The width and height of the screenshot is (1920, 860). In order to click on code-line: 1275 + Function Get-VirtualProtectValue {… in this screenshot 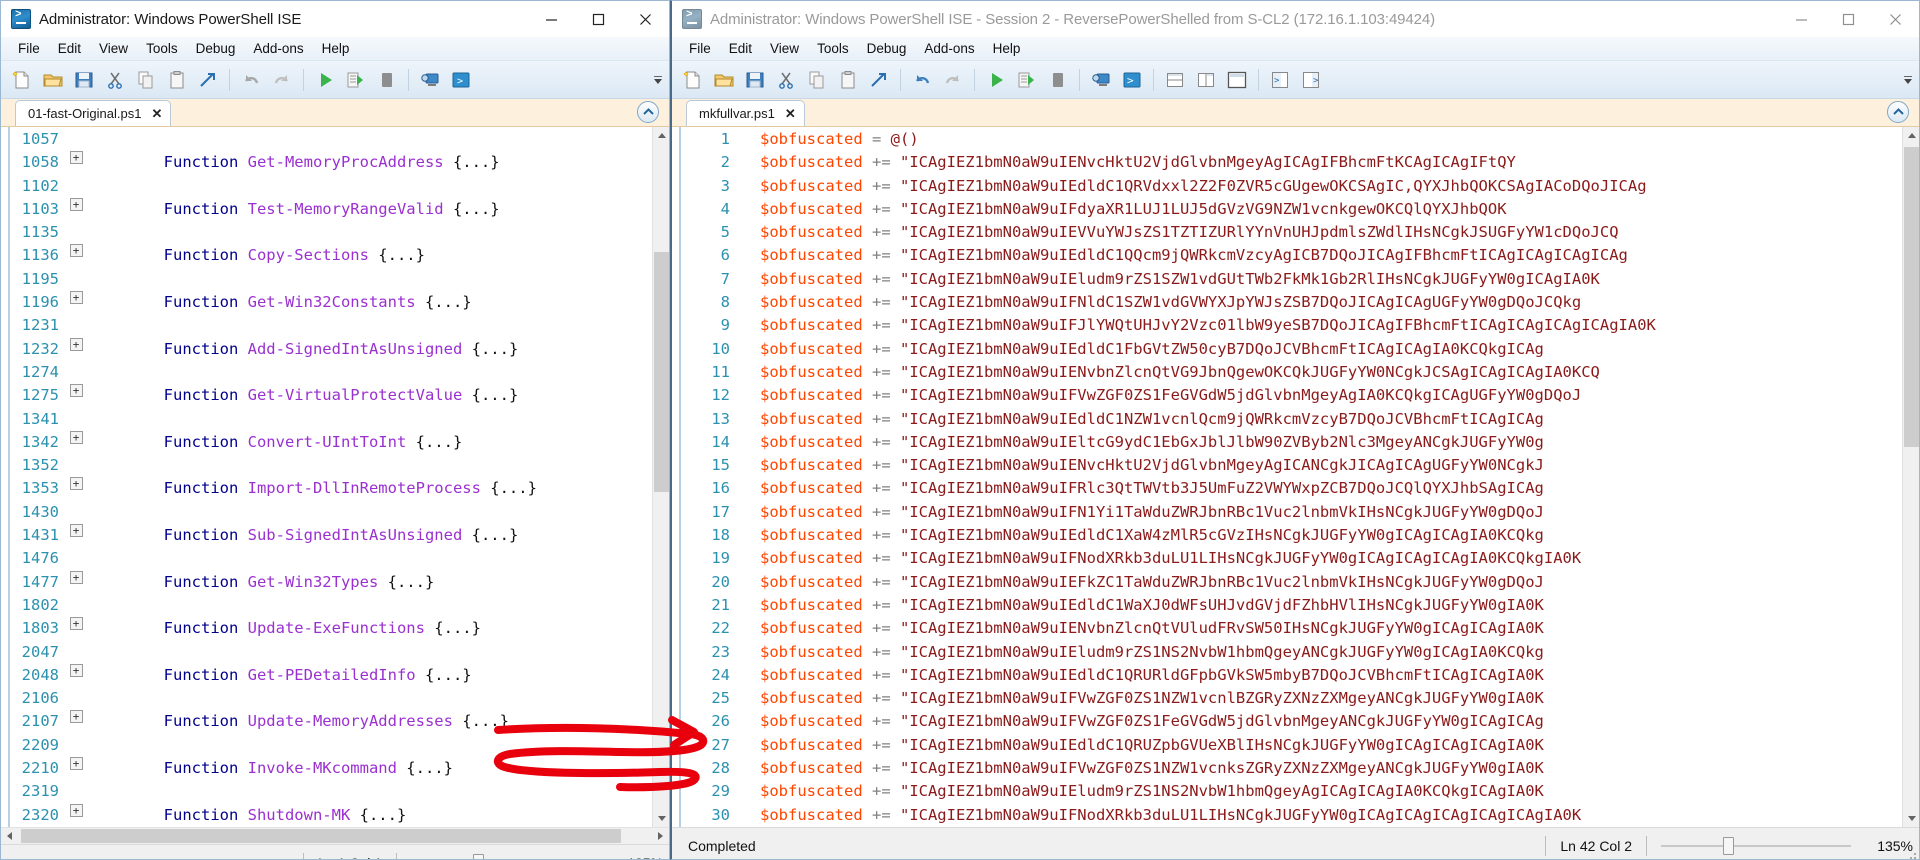, I will do `click(326, 395)`.